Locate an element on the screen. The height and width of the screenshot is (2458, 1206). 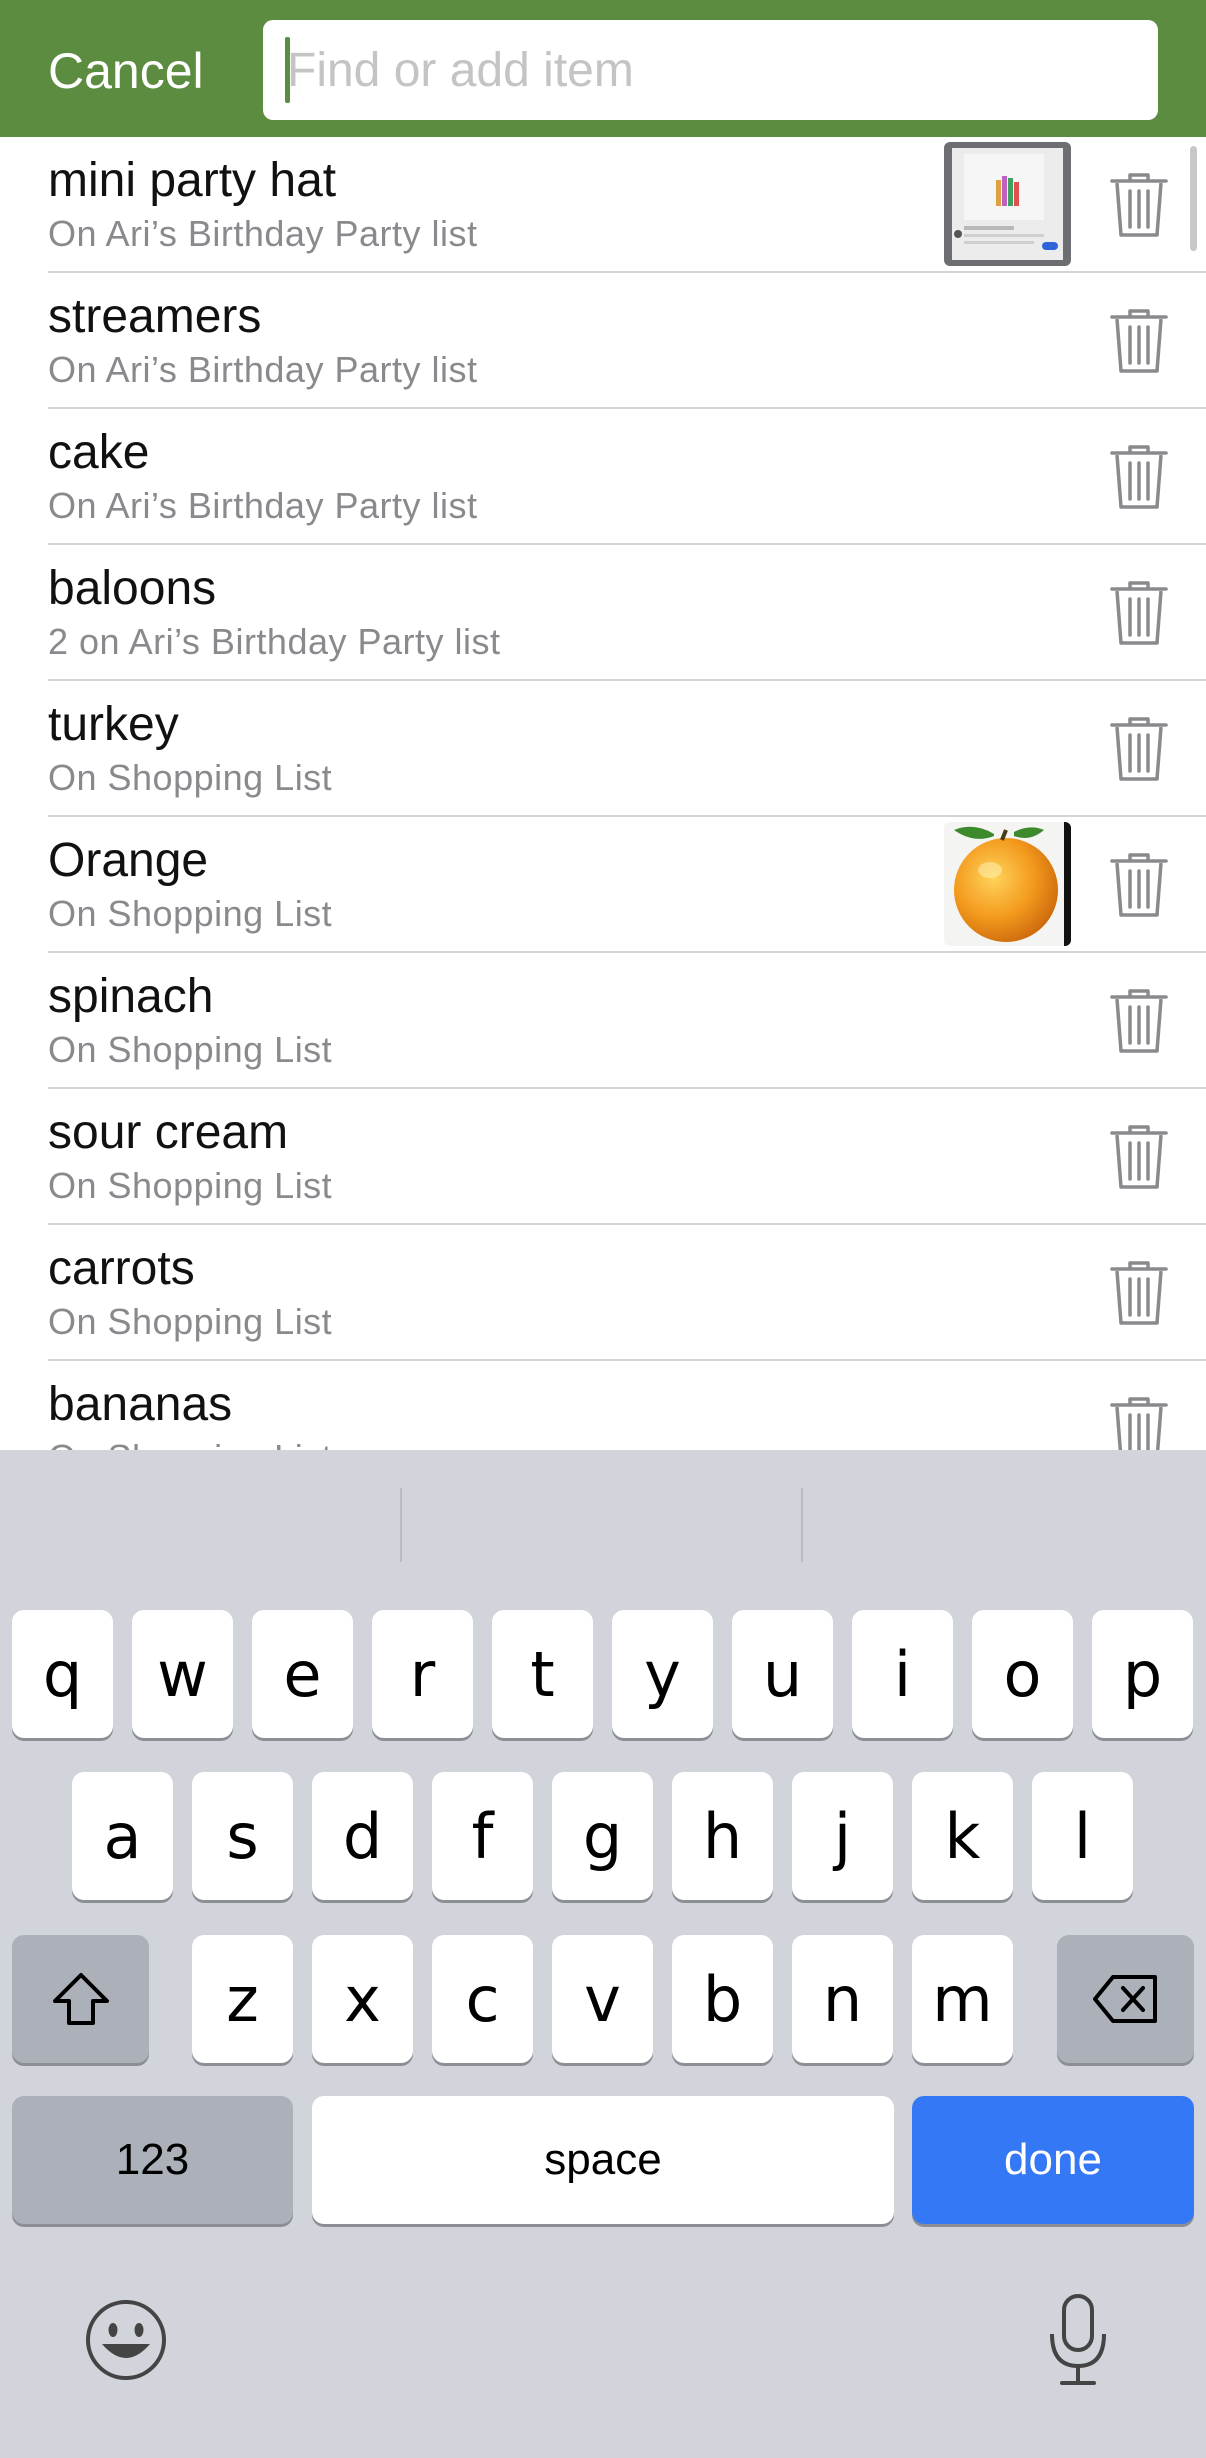
top-bar: Cancel is located at coordinates (603, 68).